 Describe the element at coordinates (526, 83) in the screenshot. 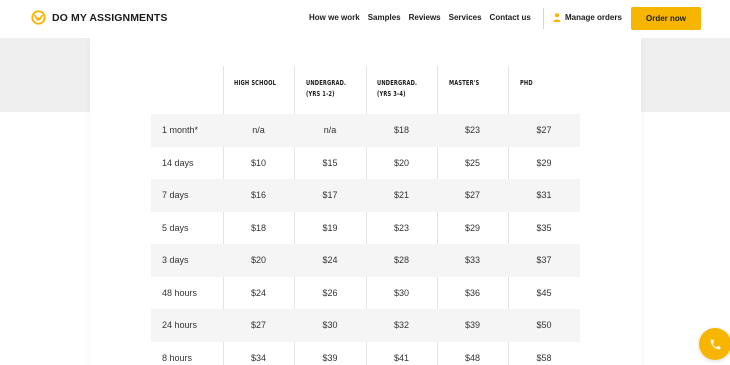

I see `col-header-phd: PHD` at that location.